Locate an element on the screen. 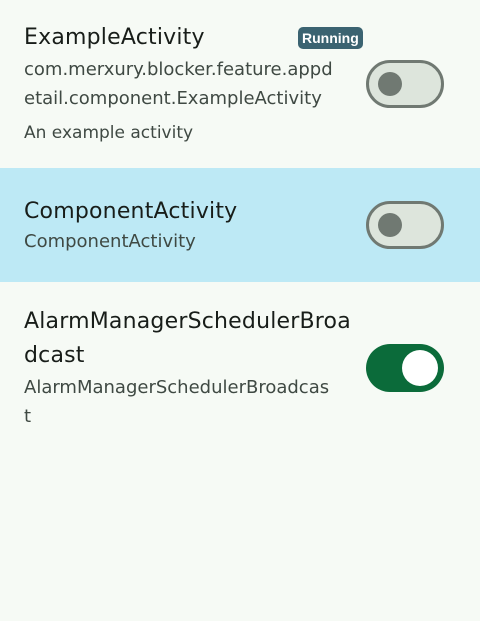  component-package-line2: etail.component.ExampleActivity is located at coordinates (173, 98).